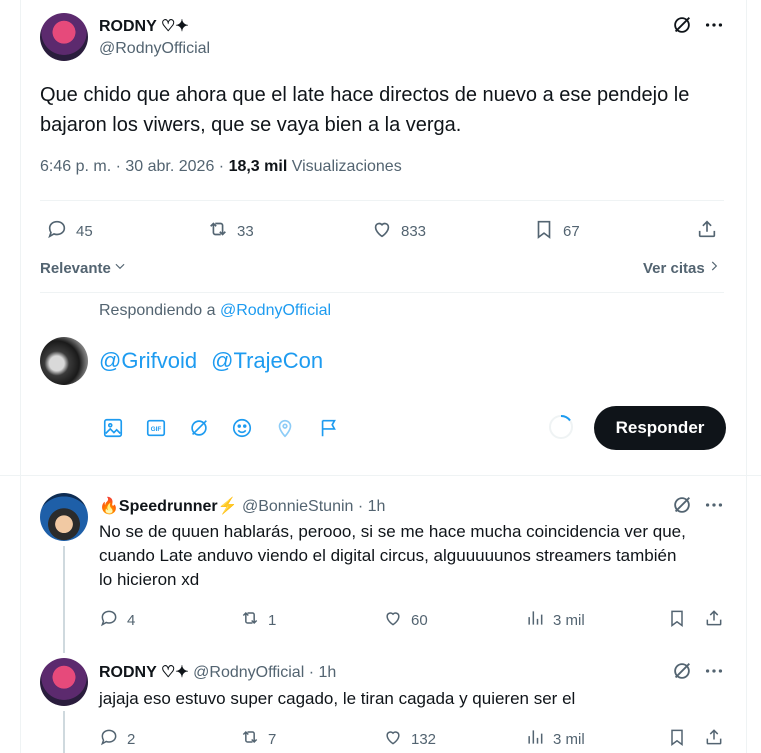 The height and width of the screenshot is (753, 761). I want to click on reply-author-name: RODNY ♡✦, so click(144, 672).